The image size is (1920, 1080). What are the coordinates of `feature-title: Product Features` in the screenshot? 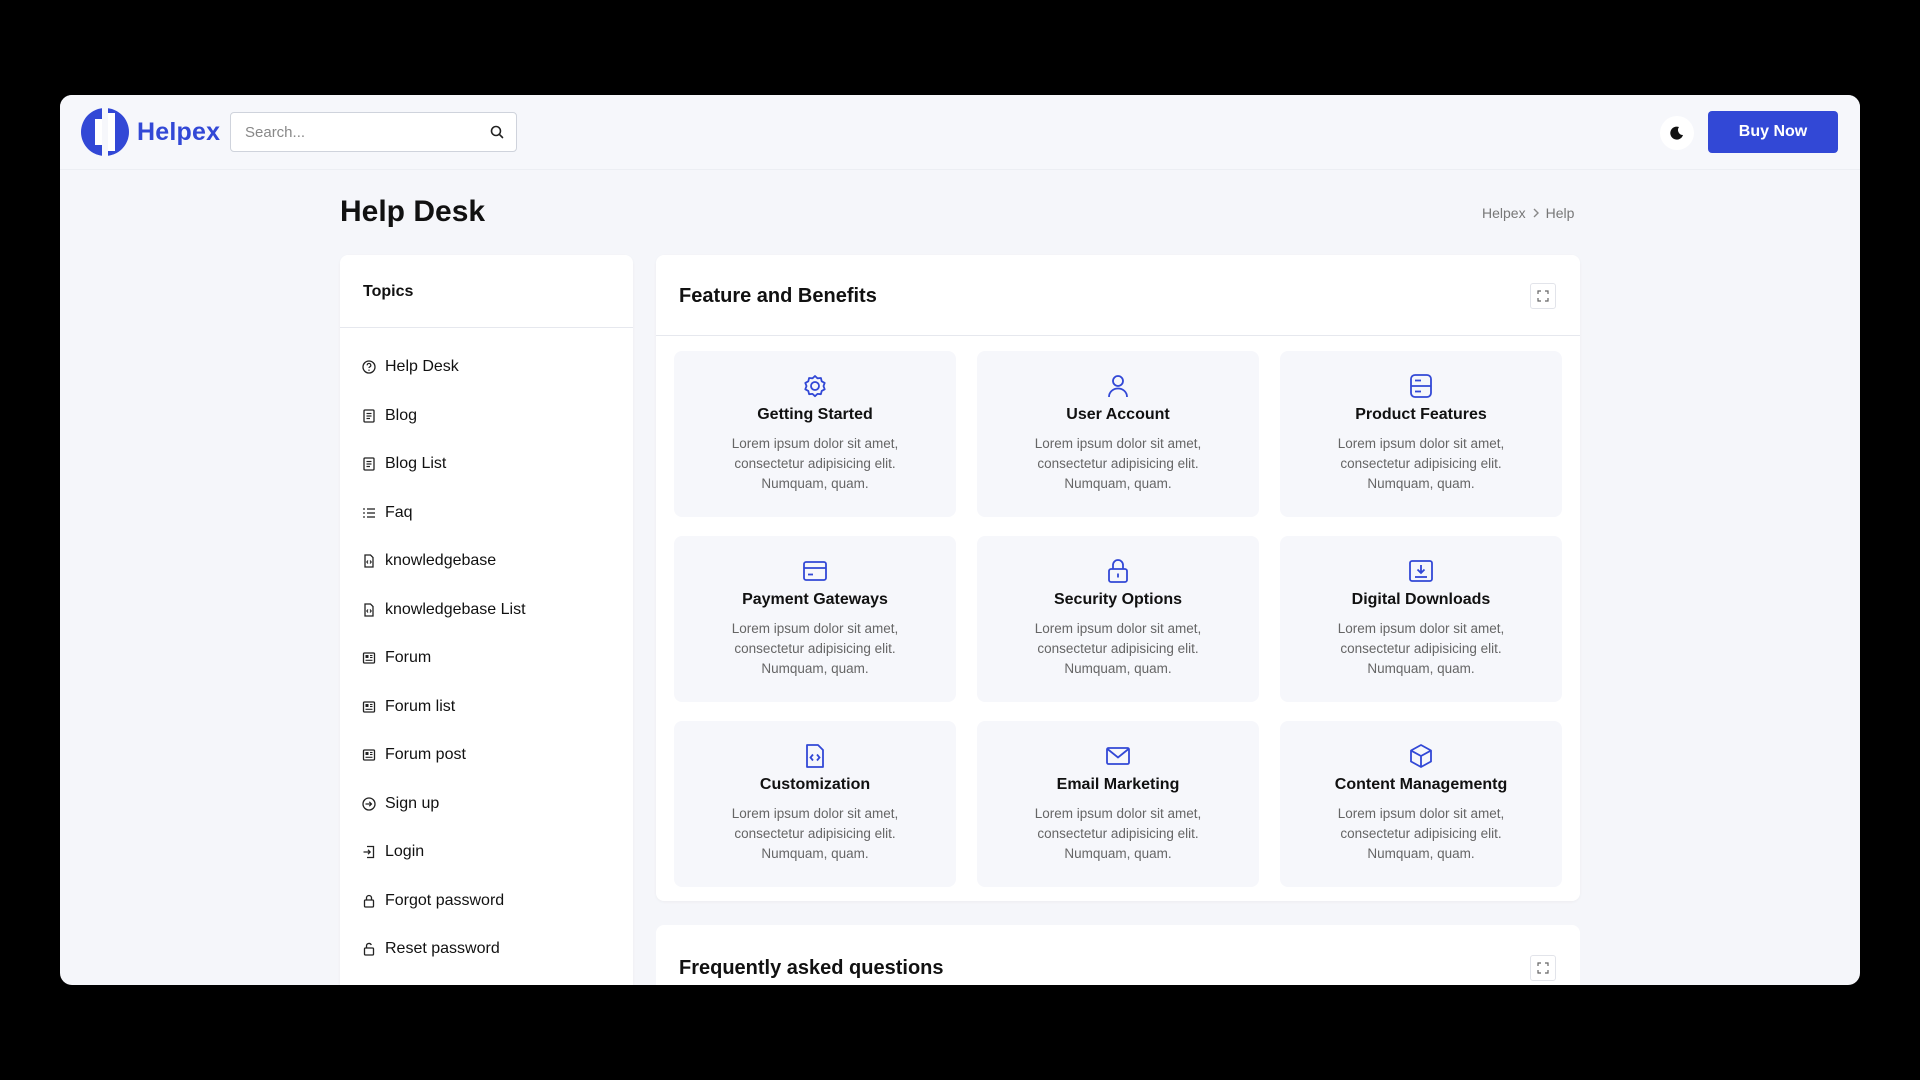 It's located at (1421, 414).